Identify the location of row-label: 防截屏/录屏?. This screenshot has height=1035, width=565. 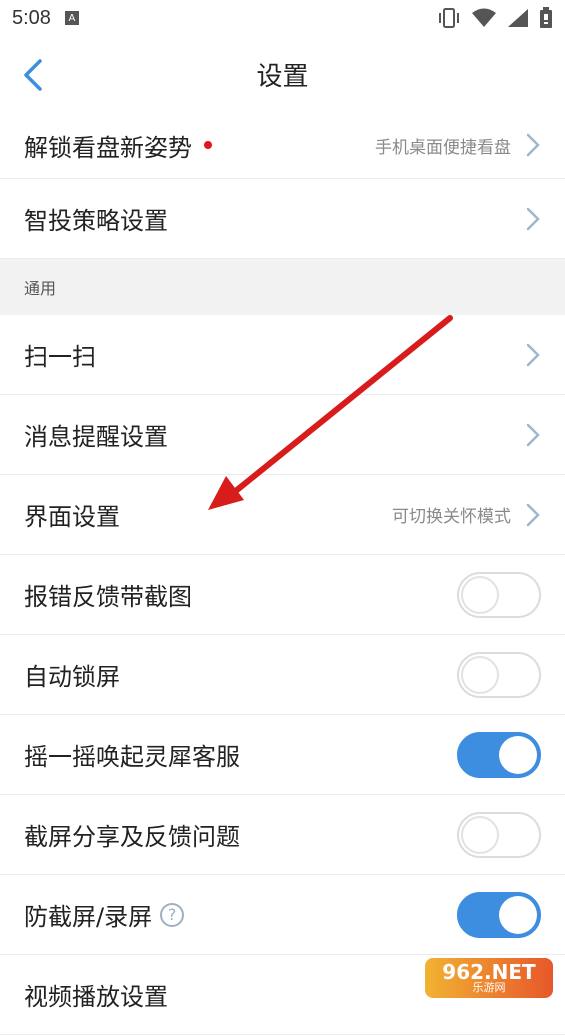
(104, 914).